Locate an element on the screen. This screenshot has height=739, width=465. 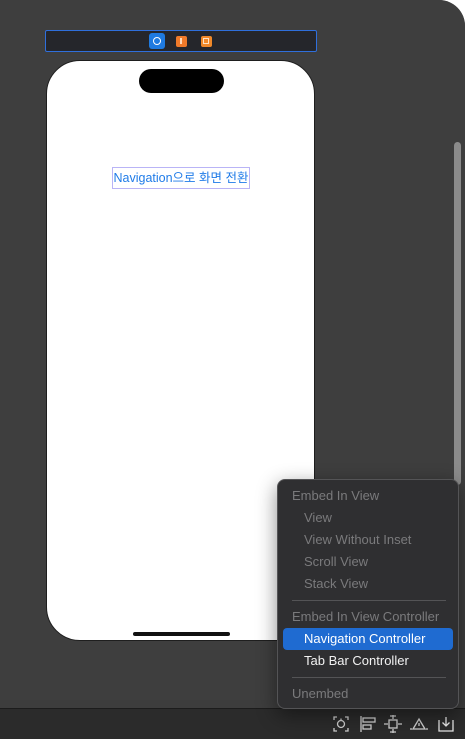
scrollbar-thumb is located at coordinates (457, 313).